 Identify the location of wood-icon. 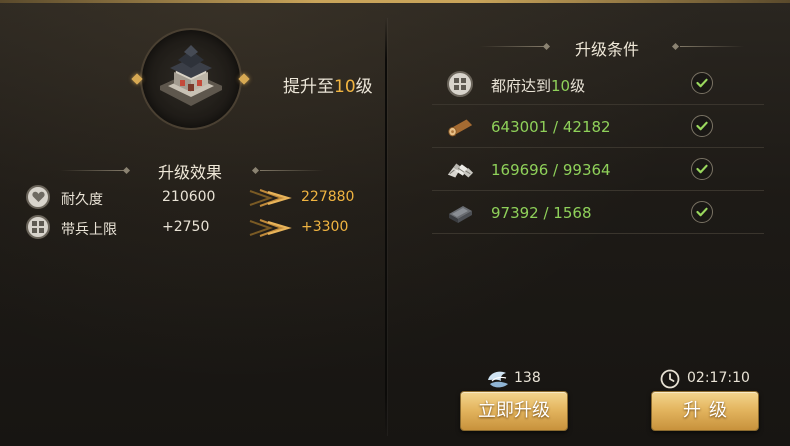
(460, 127).